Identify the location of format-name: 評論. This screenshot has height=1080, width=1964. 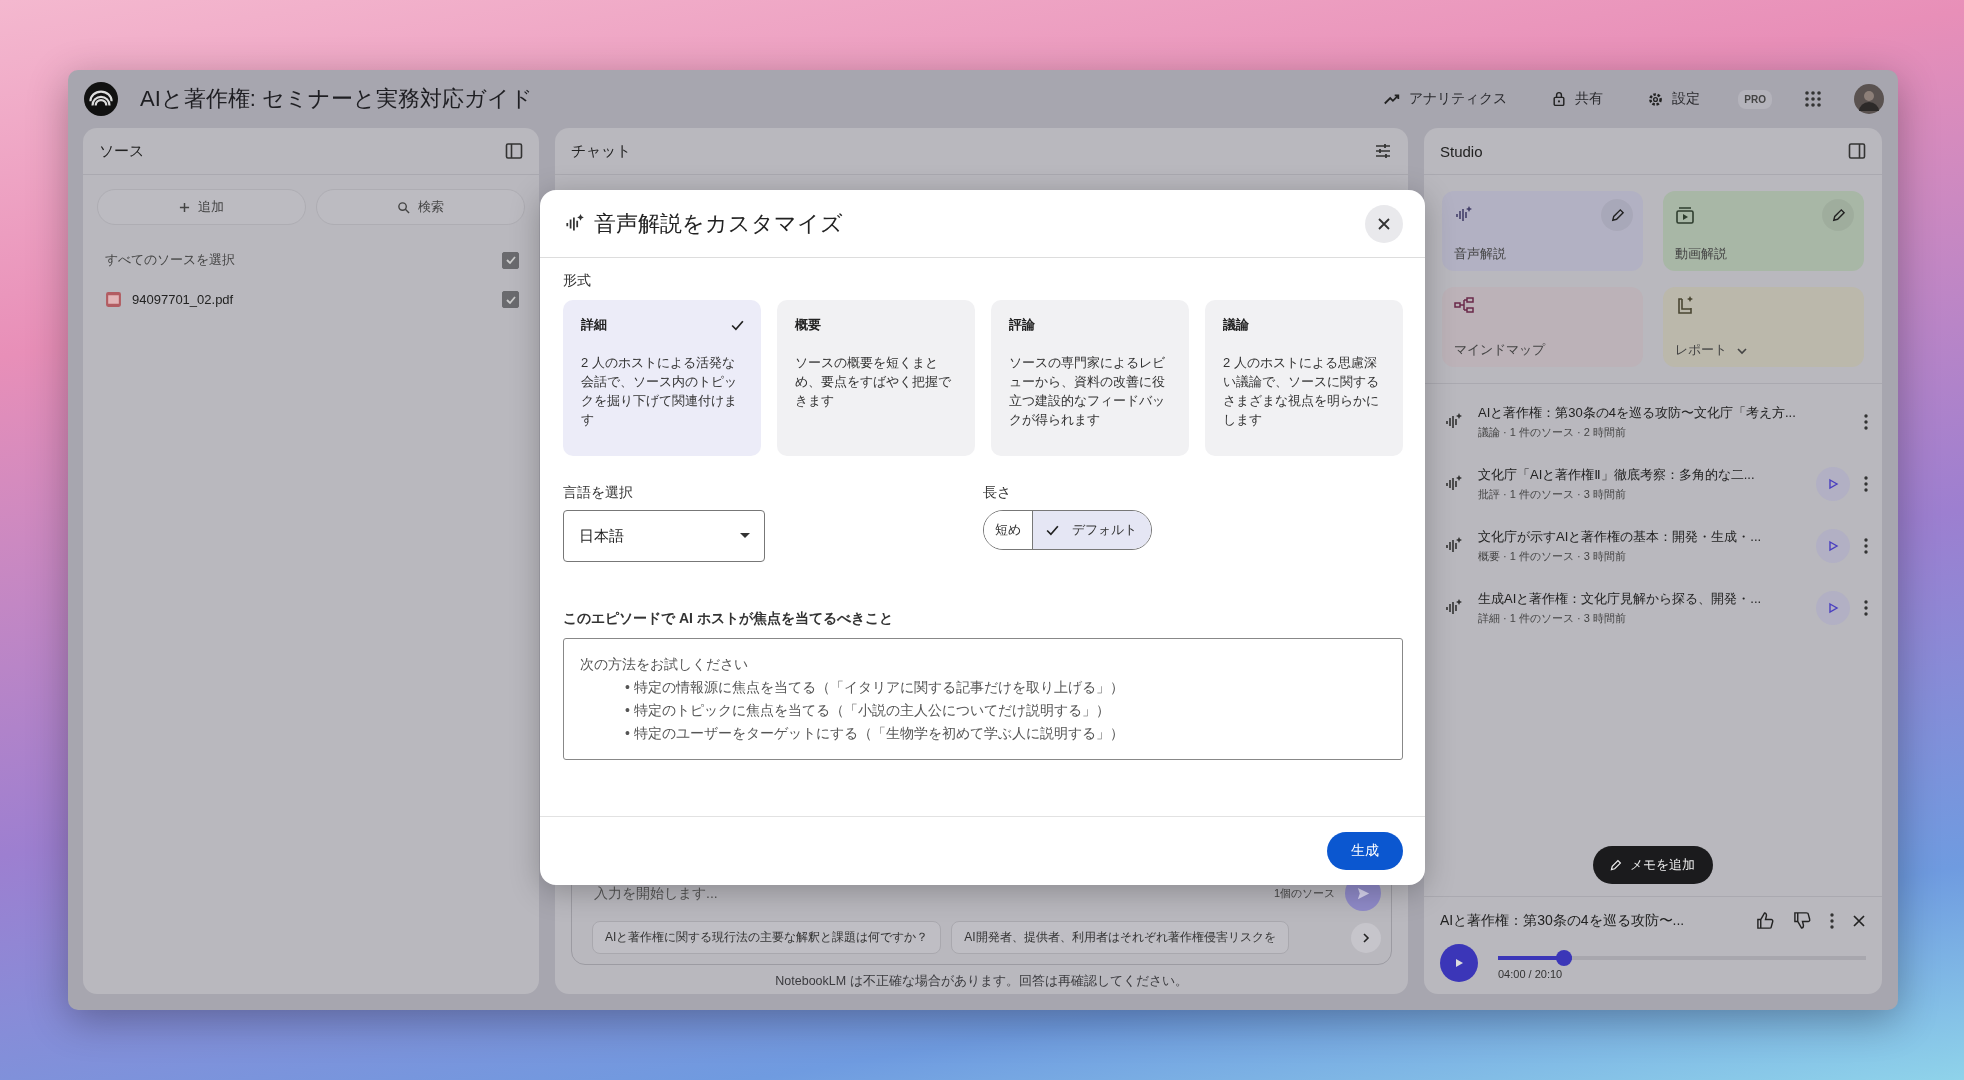
(1022, 325).